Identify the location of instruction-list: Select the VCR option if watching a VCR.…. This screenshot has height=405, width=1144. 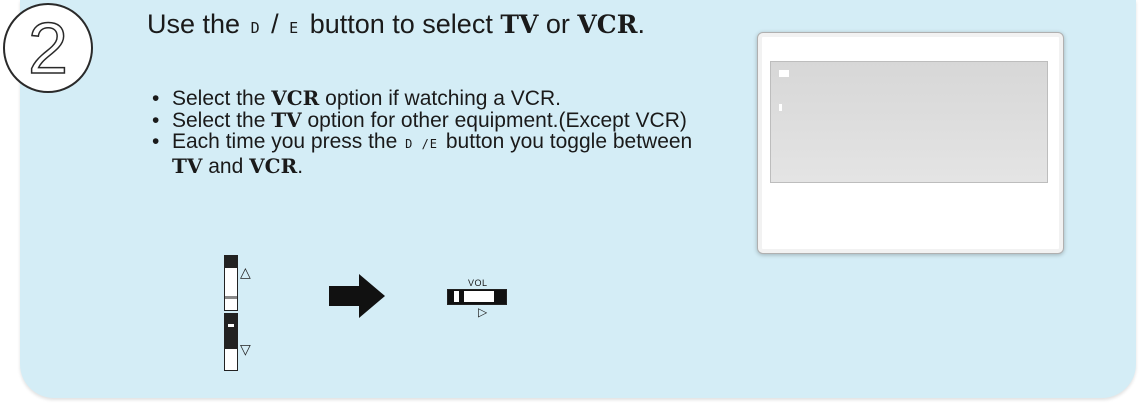
(430, 131).